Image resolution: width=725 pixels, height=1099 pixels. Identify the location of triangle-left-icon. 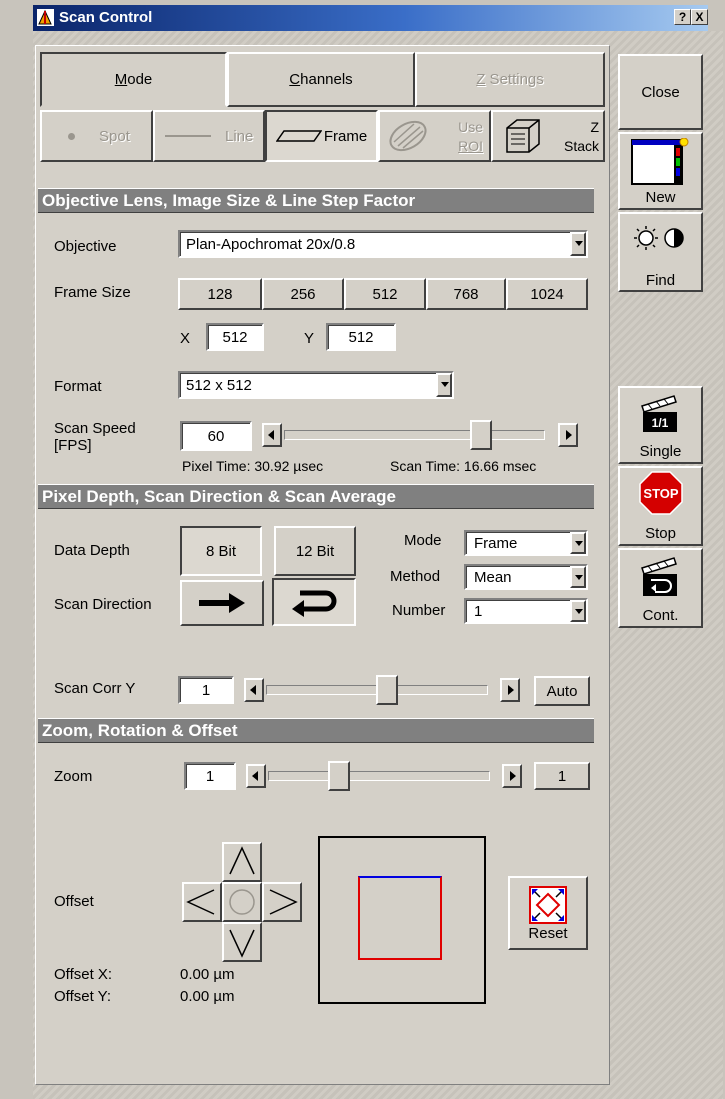
(200, 902).